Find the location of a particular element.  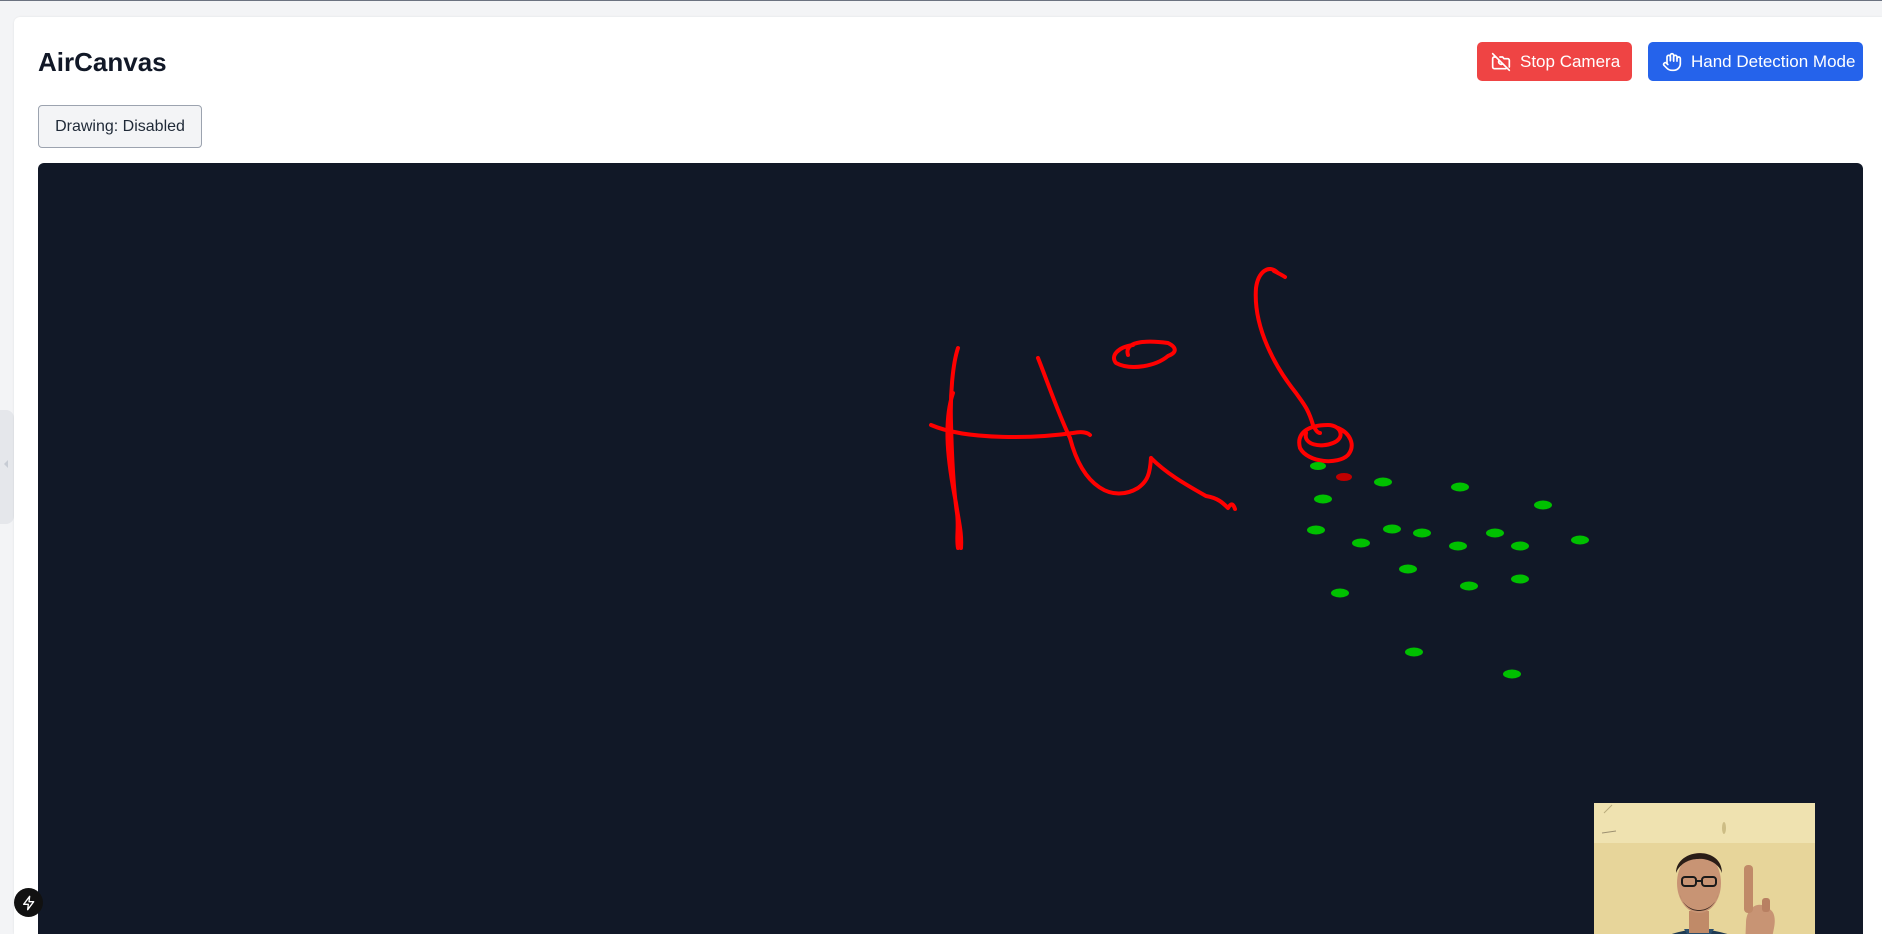

side-panel-handle is located at coordinates (7, 467).